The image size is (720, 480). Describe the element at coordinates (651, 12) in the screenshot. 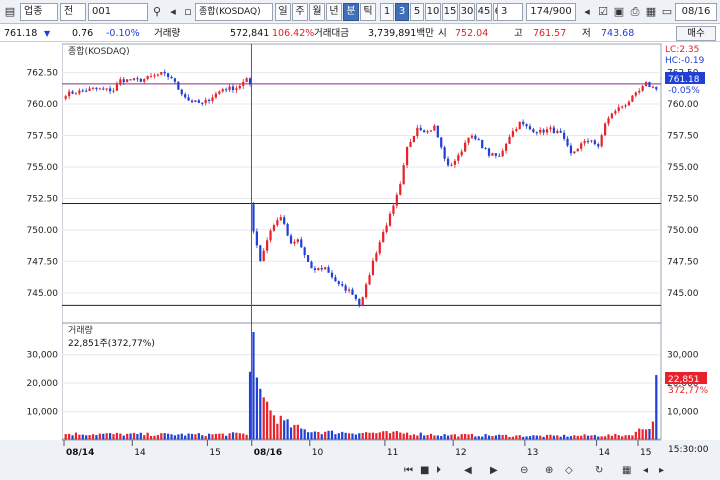

I see `settings-icon: ▦` at that location.